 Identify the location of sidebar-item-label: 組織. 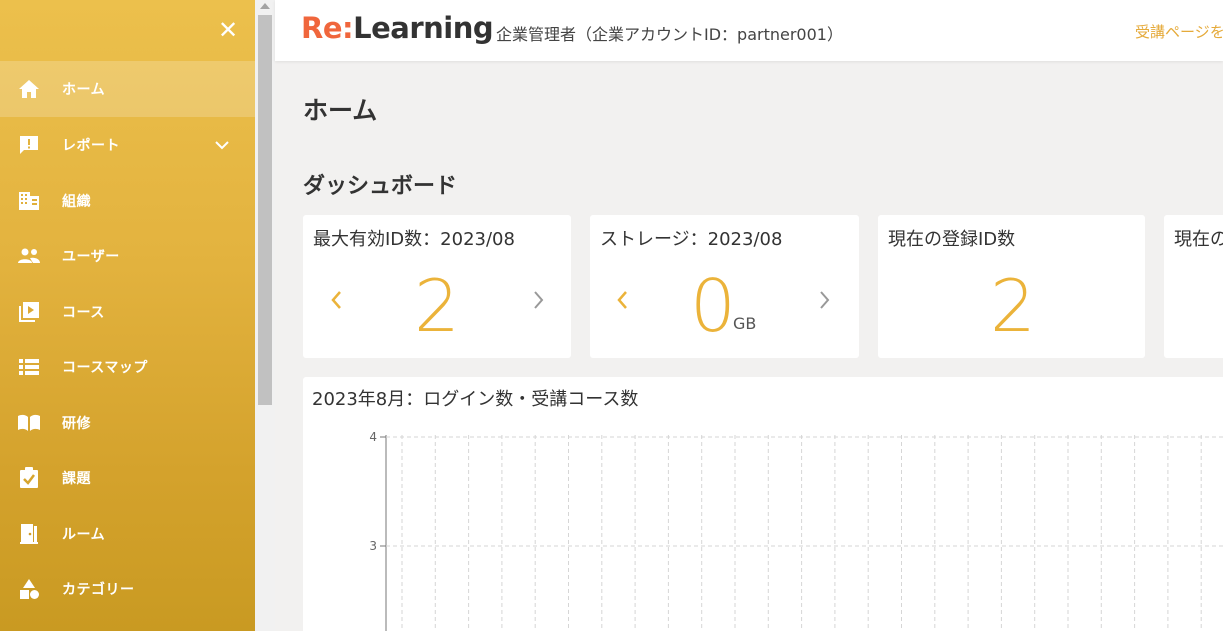
(76, 202).